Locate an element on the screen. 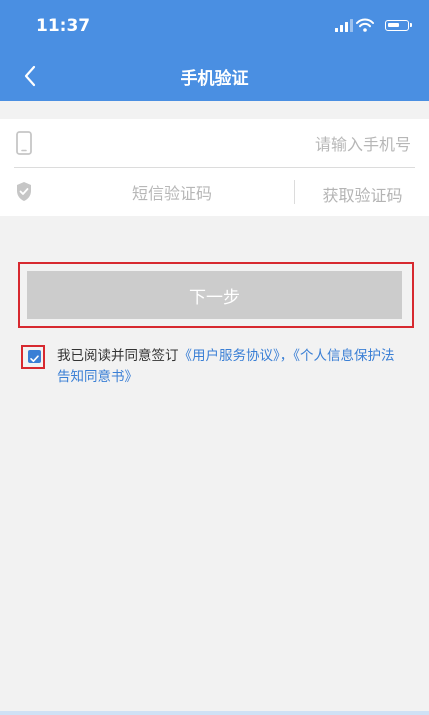 The width and height of the screenshot is (429, 715). wifi-icon is located at coordinates (365, 25).